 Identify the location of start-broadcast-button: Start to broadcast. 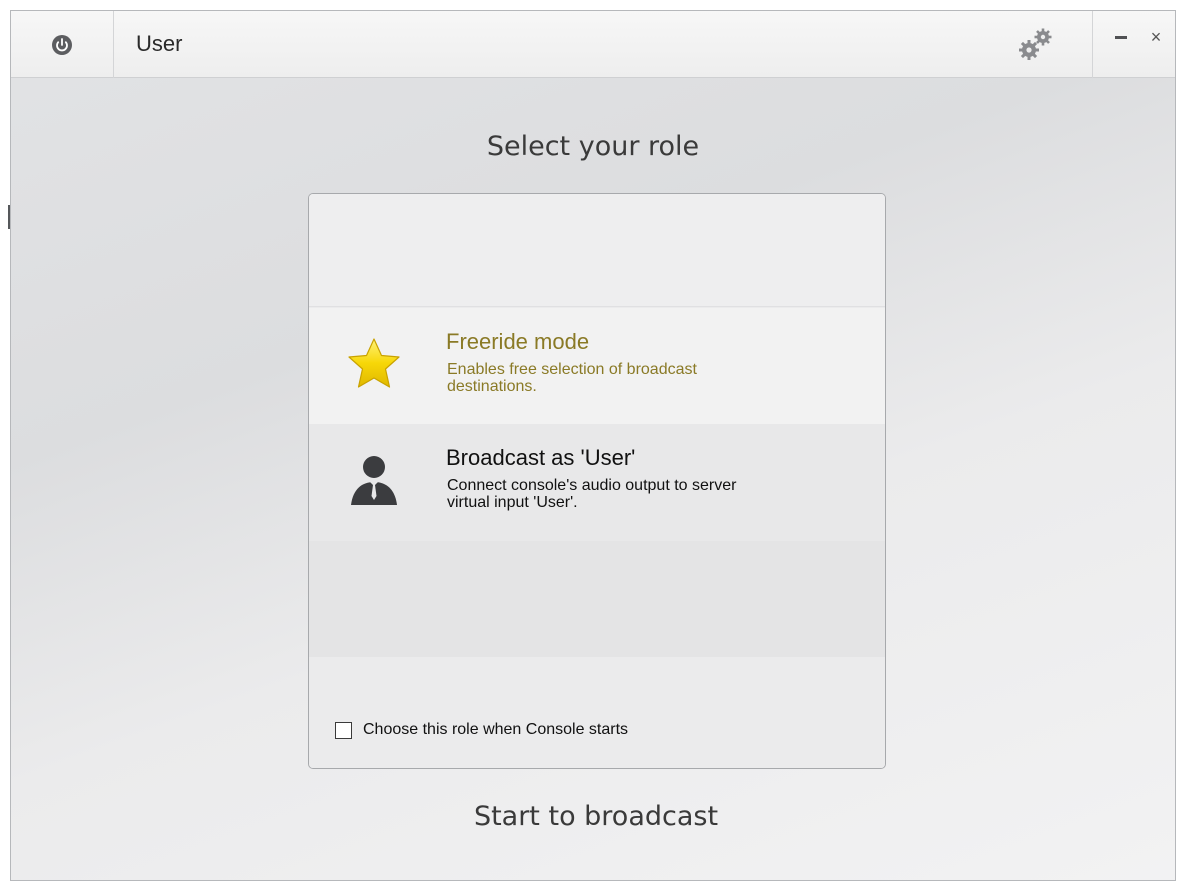
(596, 816).